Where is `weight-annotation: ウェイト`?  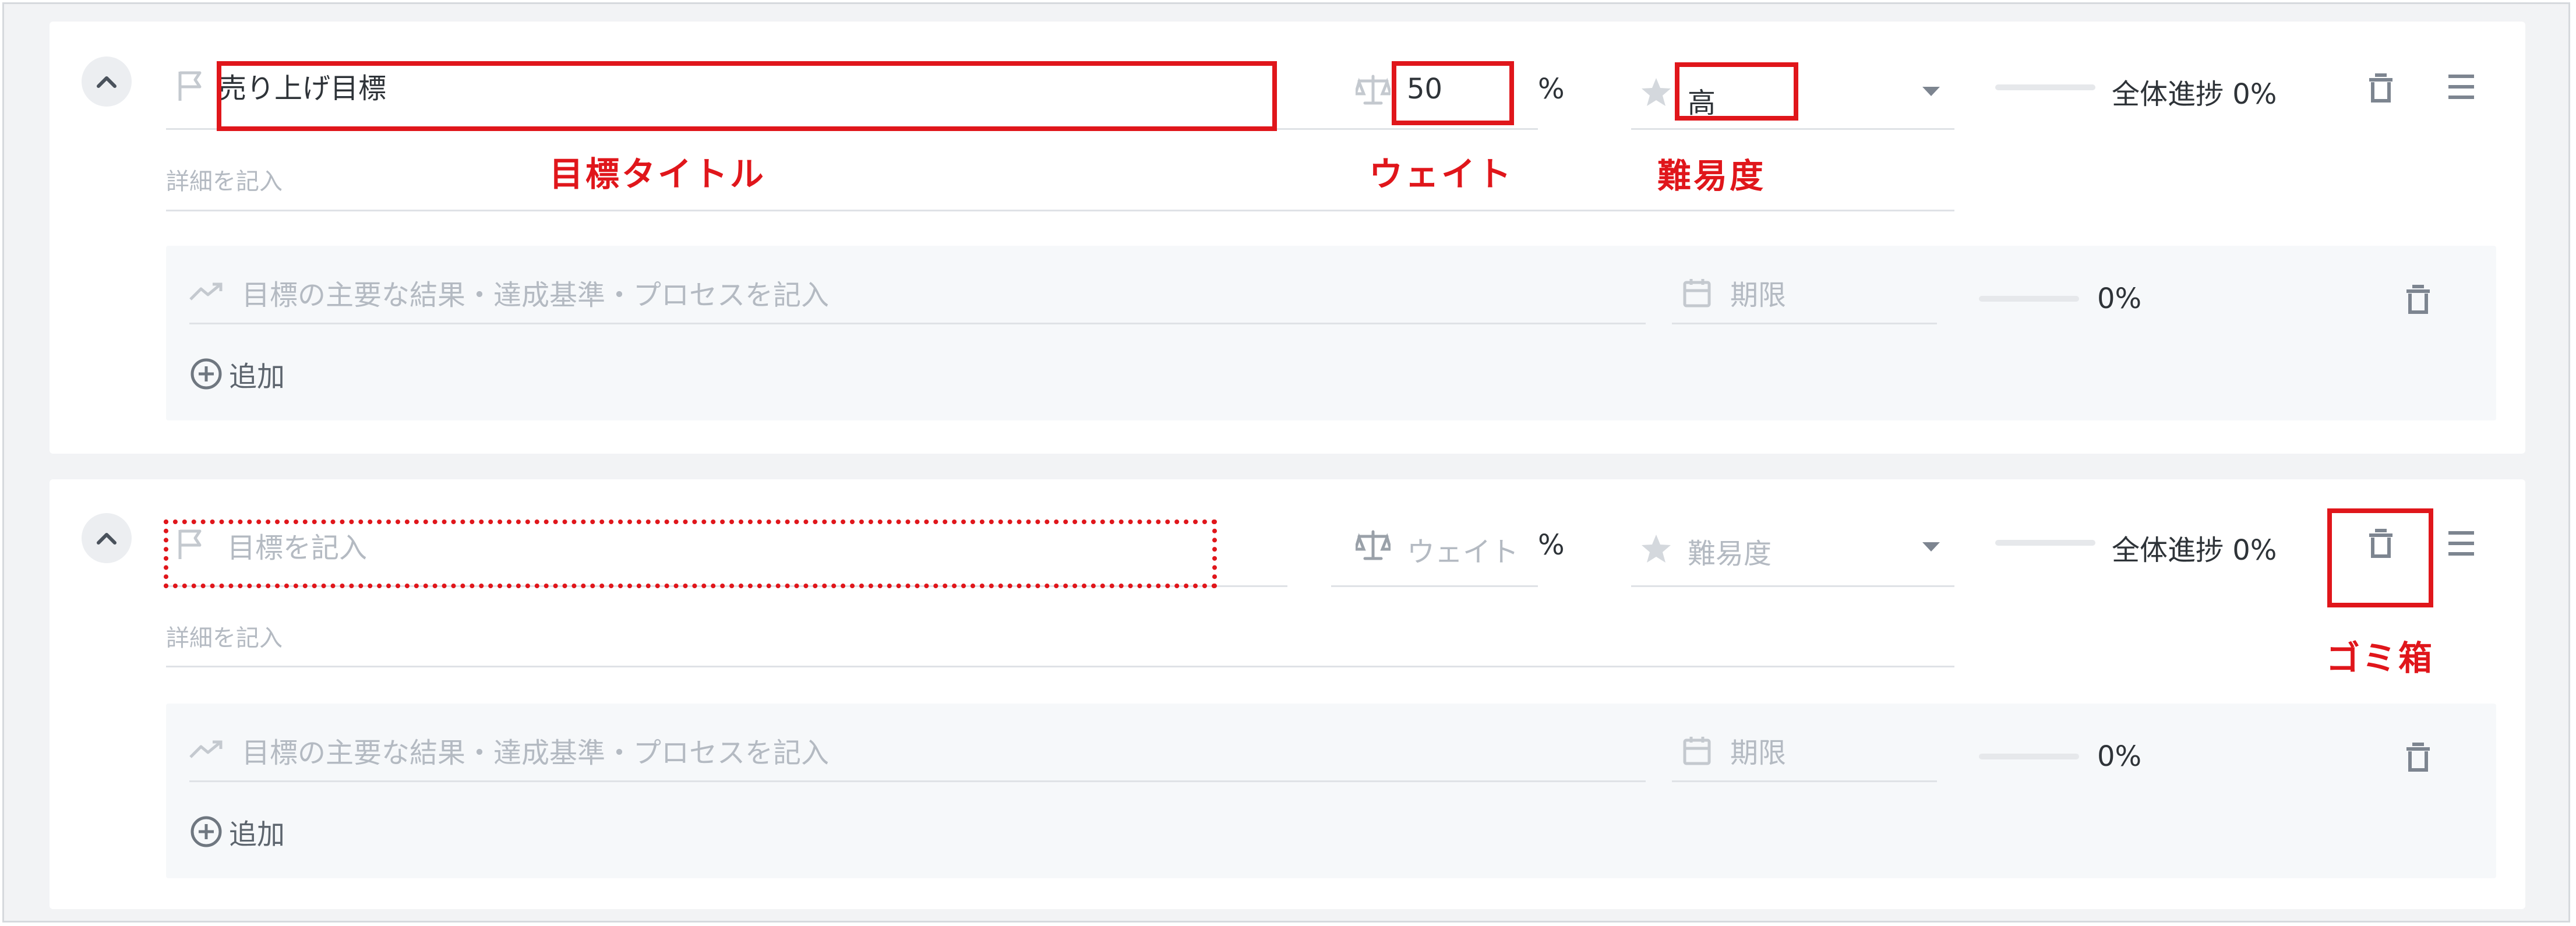 weight-annotation: ウェイト is located at coordinates (1441, 174).